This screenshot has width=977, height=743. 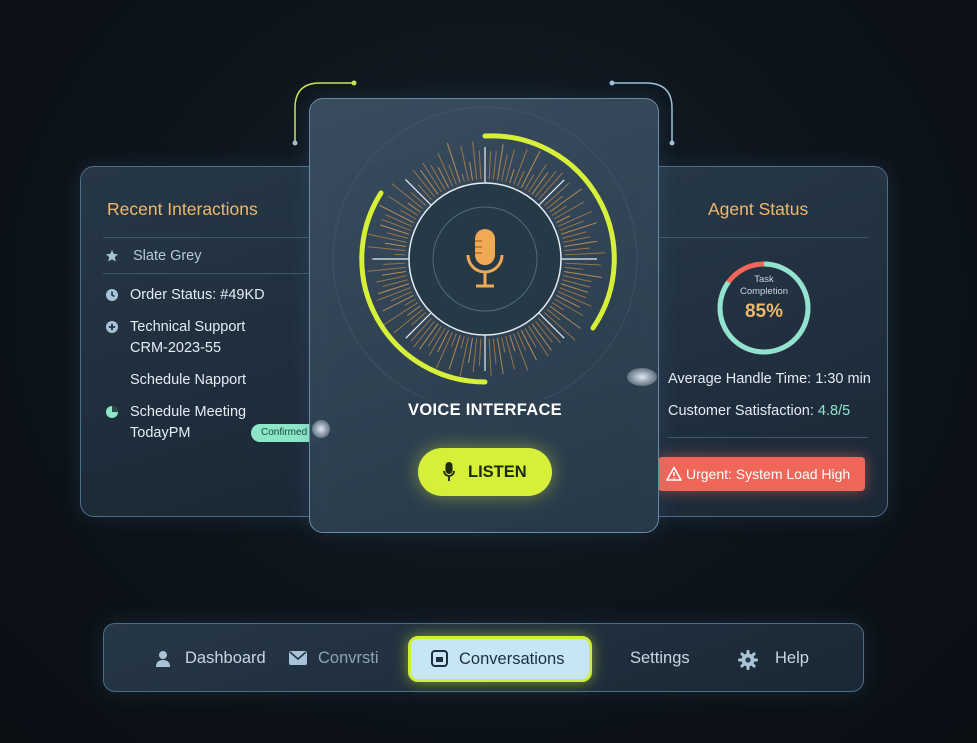 I want to click on star-icon, so click(x=112, y=256).